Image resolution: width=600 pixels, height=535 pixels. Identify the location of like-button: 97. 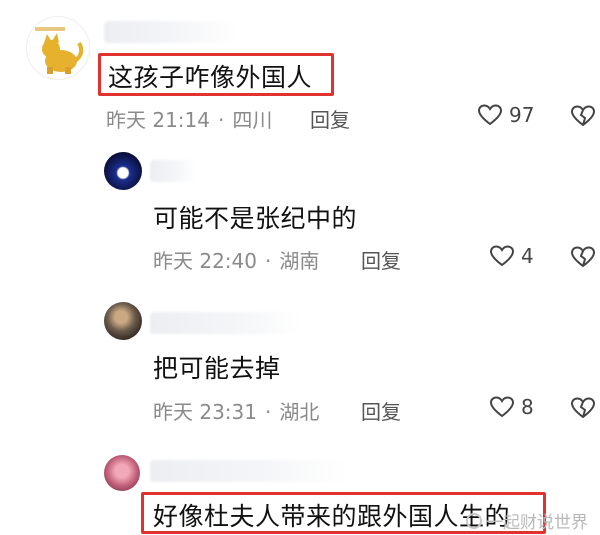
(505, 115).